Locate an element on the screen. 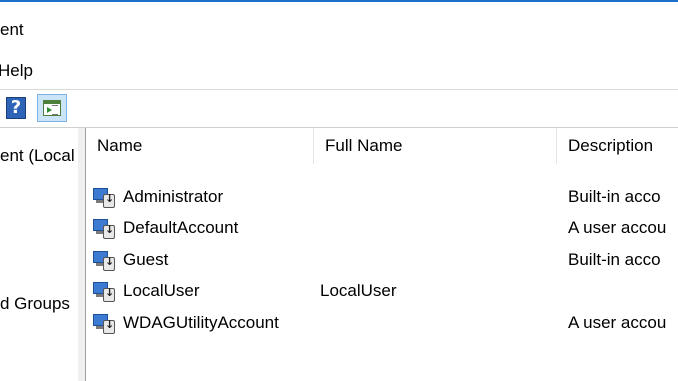 Image resolution: width=678 pixels, height=381 pixels. table-row: LocalUser LocalUser is located at coordinates (382, 291).